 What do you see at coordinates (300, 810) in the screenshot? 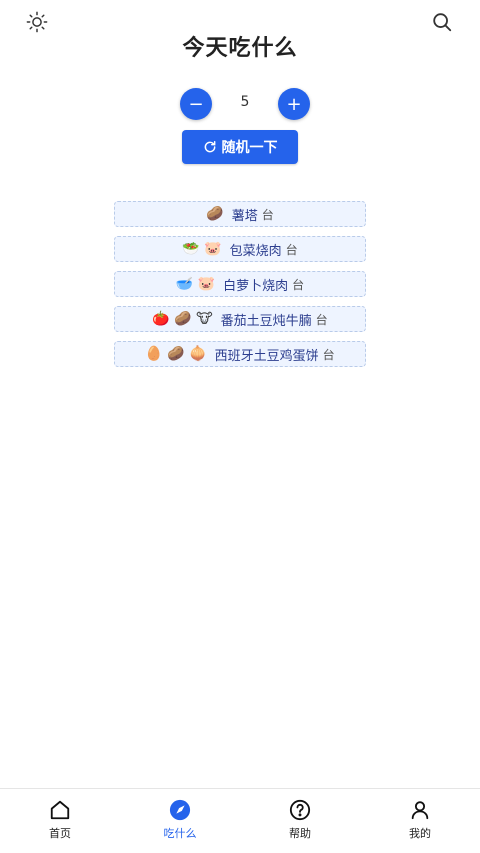
I see `help-icon` at bounding box center [300, 810].